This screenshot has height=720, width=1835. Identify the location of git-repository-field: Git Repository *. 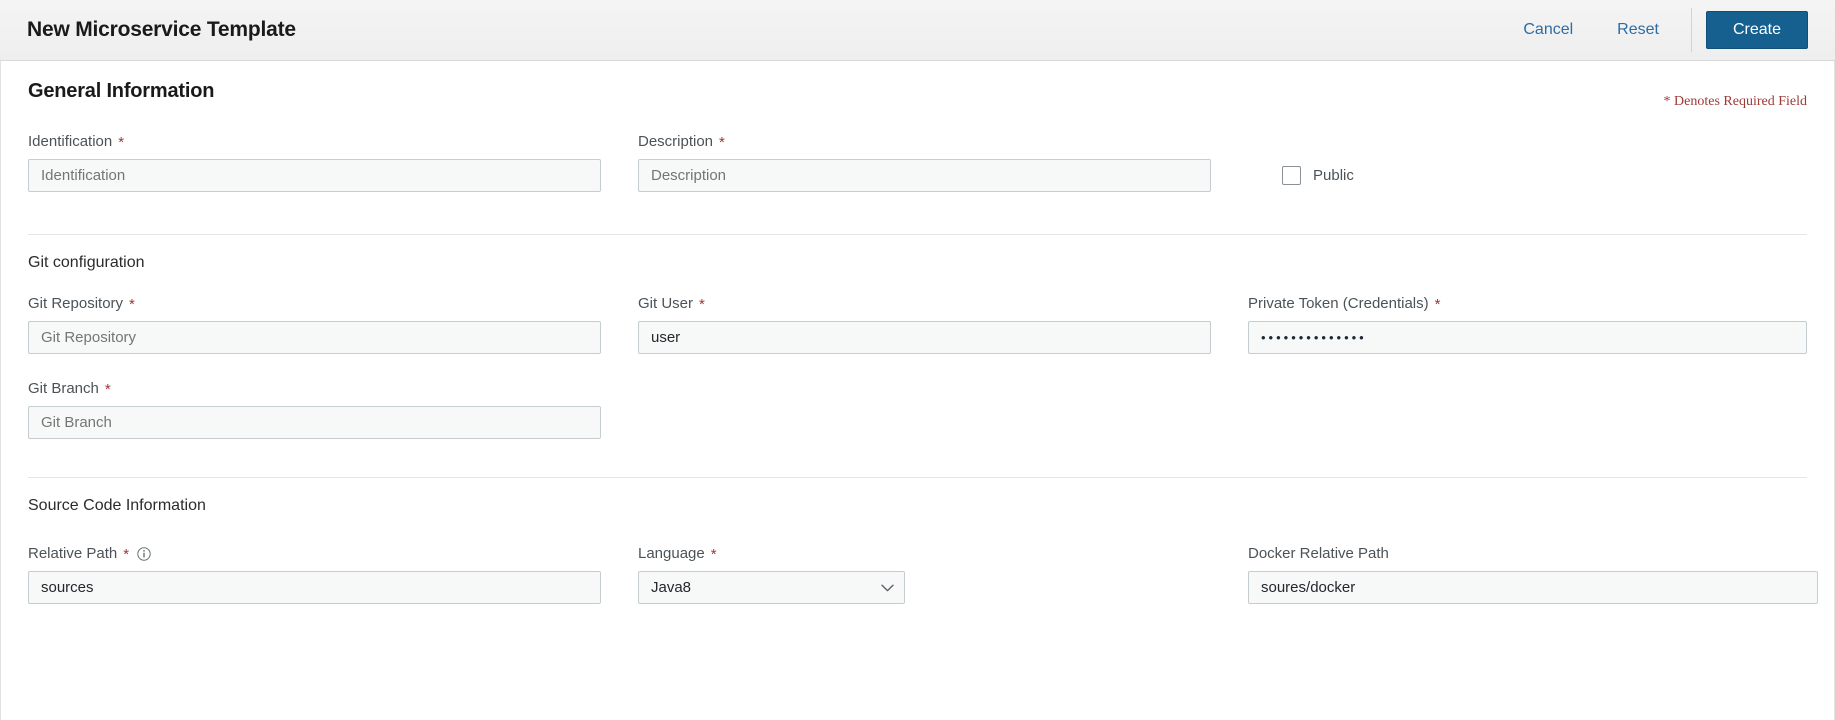
(333, 324).